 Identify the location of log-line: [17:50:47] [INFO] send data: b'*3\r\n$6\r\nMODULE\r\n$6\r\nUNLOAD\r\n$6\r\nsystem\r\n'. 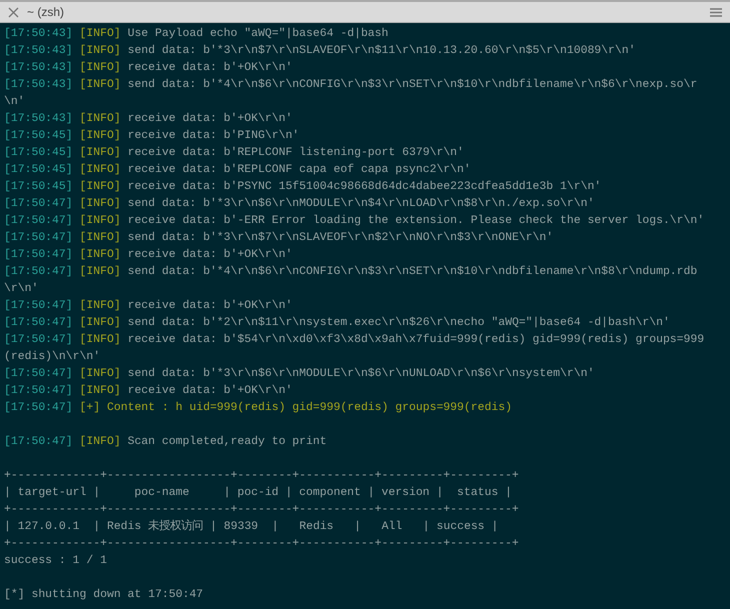
(300, 374).